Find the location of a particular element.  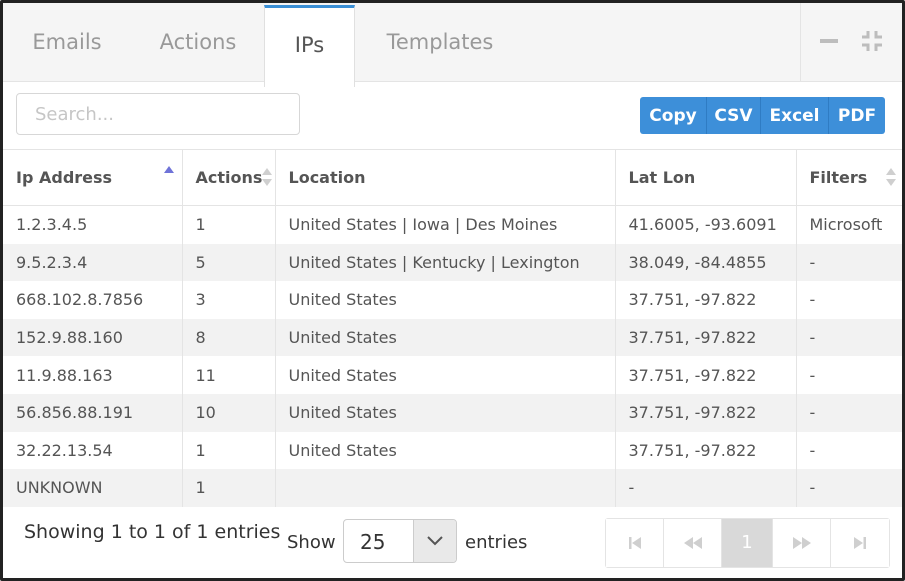

cell-location: United States | Iowa | Des Moines is located at coordinates (445, 224).